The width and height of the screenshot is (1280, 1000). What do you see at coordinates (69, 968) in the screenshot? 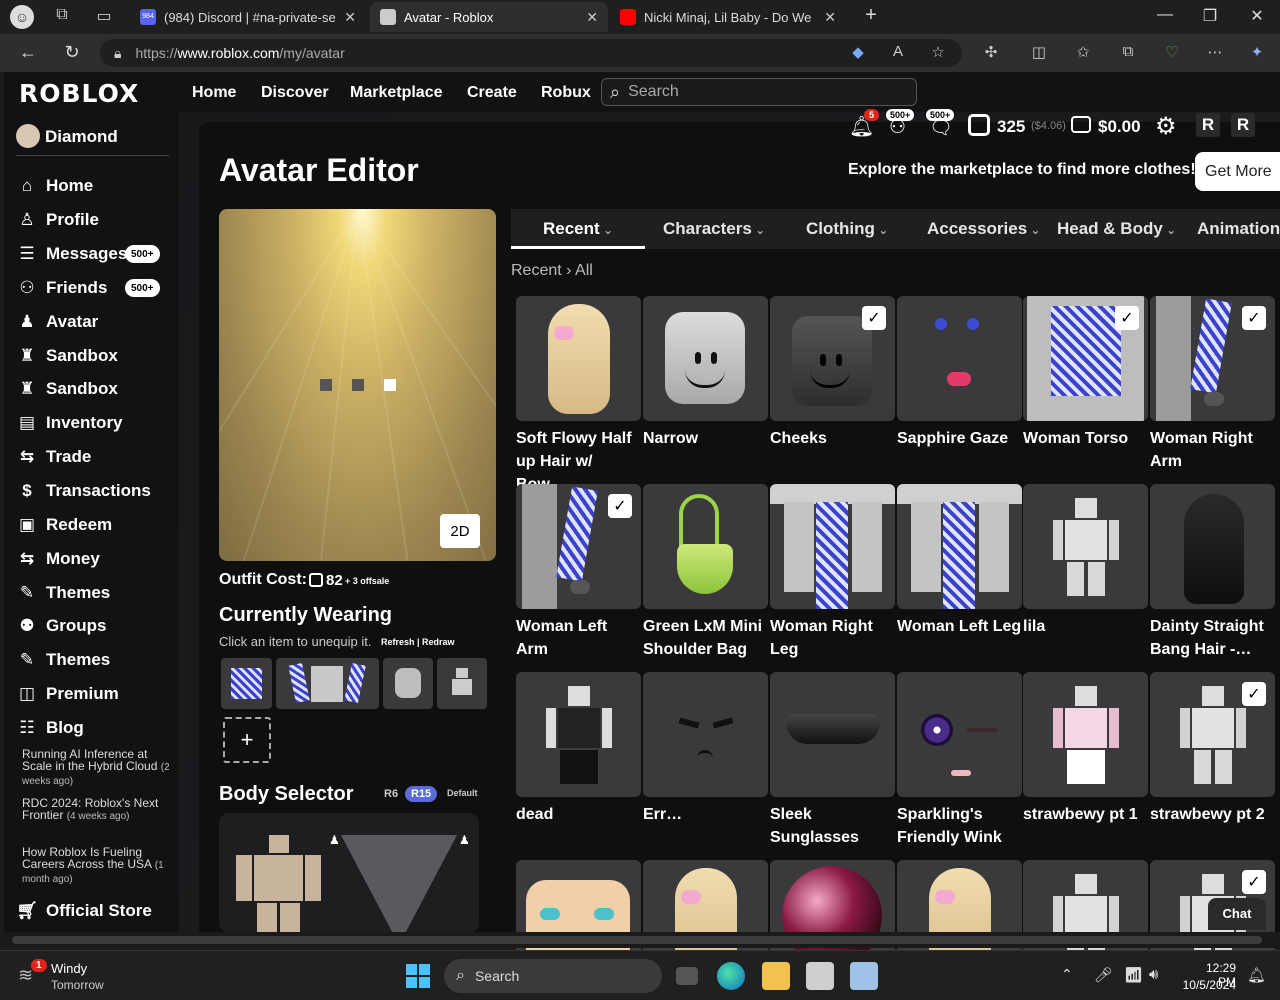
I see `weather-title: Windy` at bounding box center [69, 968].